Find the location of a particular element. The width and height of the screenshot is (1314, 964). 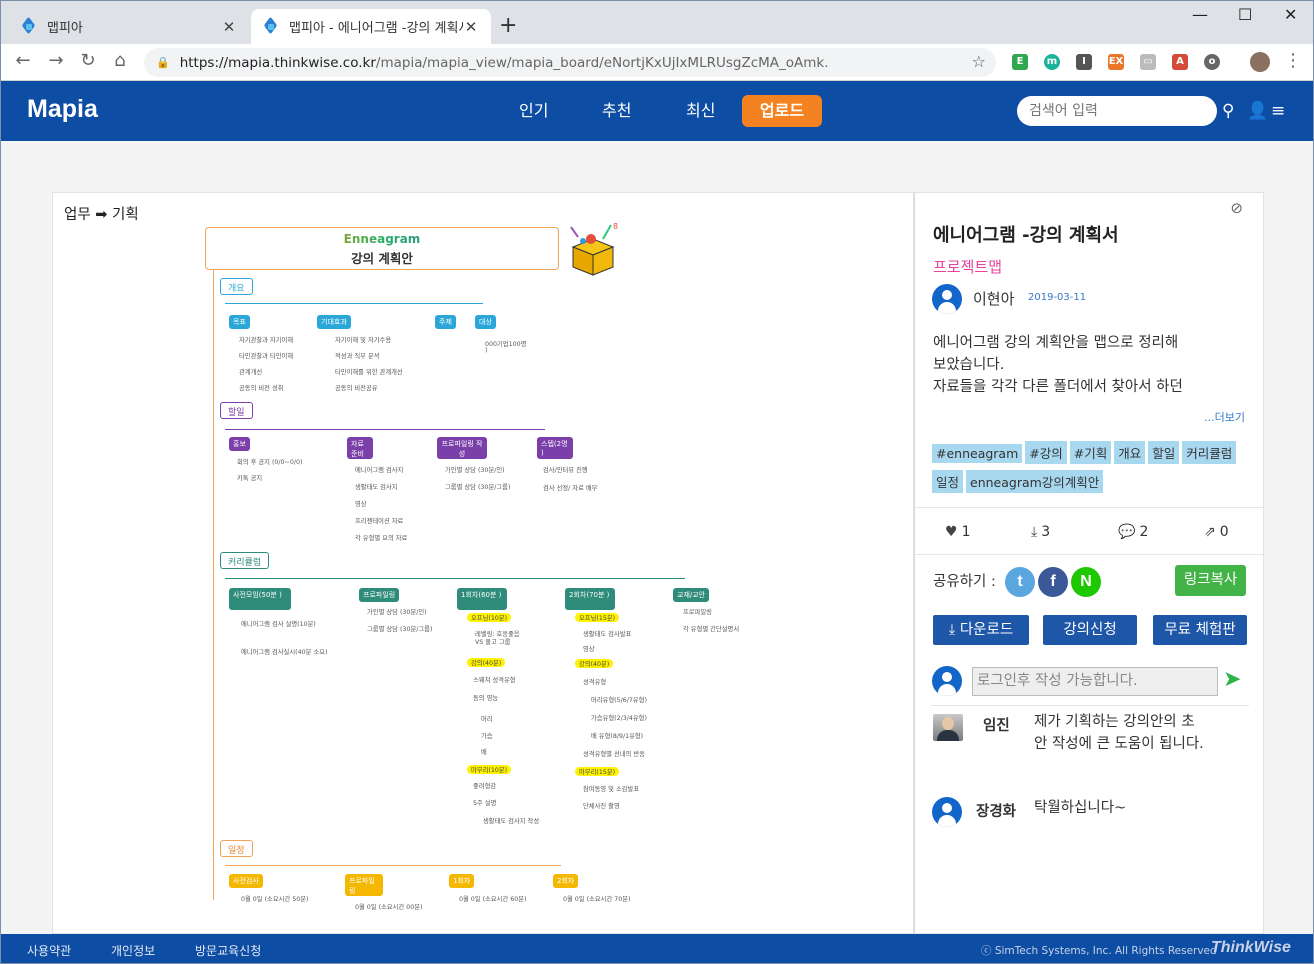

comment-input: 로그인후 작성 가능합니다. is located at coordinates (1095, 681).